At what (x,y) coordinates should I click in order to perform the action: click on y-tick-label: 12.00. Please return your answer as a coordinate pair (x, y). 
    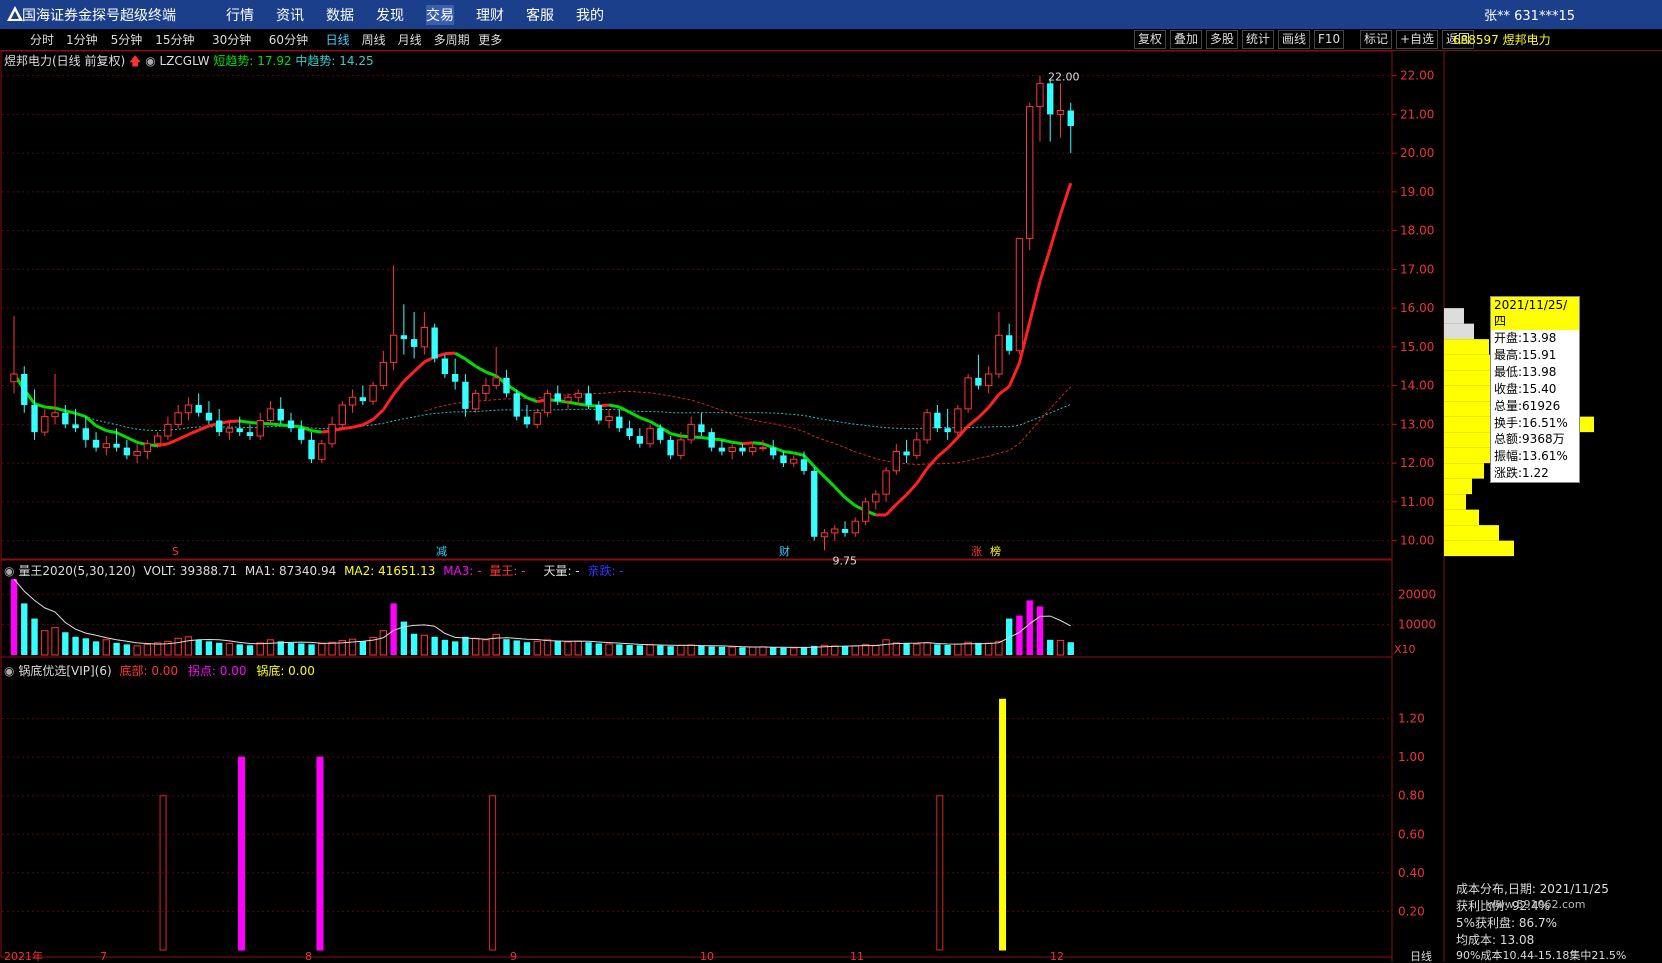
    Looking at the image, I should click on (1417, 463).